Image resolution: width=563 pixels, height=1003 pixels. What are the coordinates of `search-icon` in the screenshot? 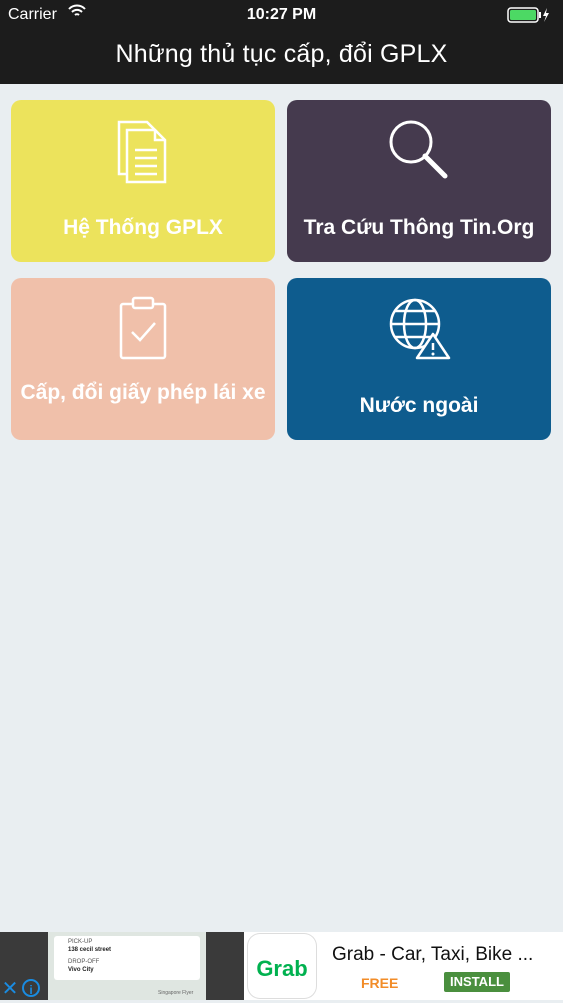 It's located at (419, 152).